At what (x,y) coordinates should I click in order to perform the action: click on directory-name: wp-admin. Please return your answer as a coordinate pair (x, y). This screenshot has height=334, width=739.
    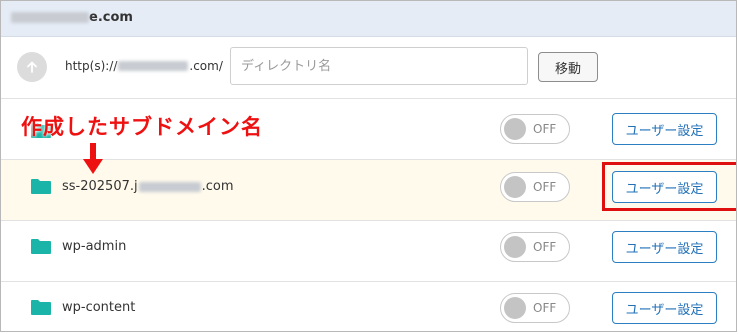
    Looking at the image, I should click on (94, 246).